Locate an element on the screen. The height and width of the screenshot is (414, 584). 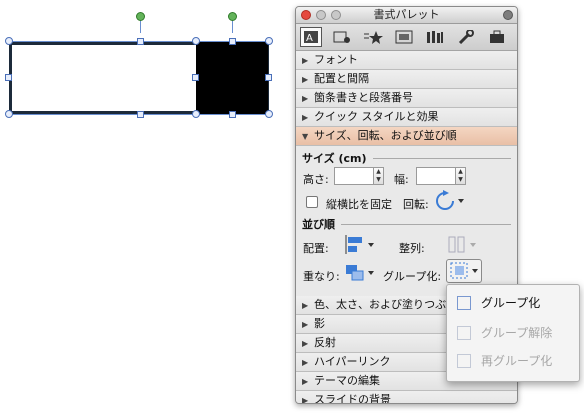
section-label: 箇条書きと段落番号 is located at coordinates (363, 97).